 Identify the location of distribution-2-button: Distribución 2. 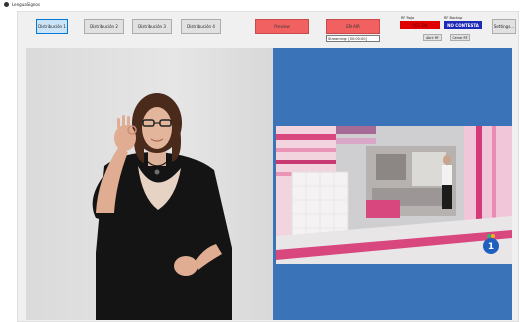
(104, 26).